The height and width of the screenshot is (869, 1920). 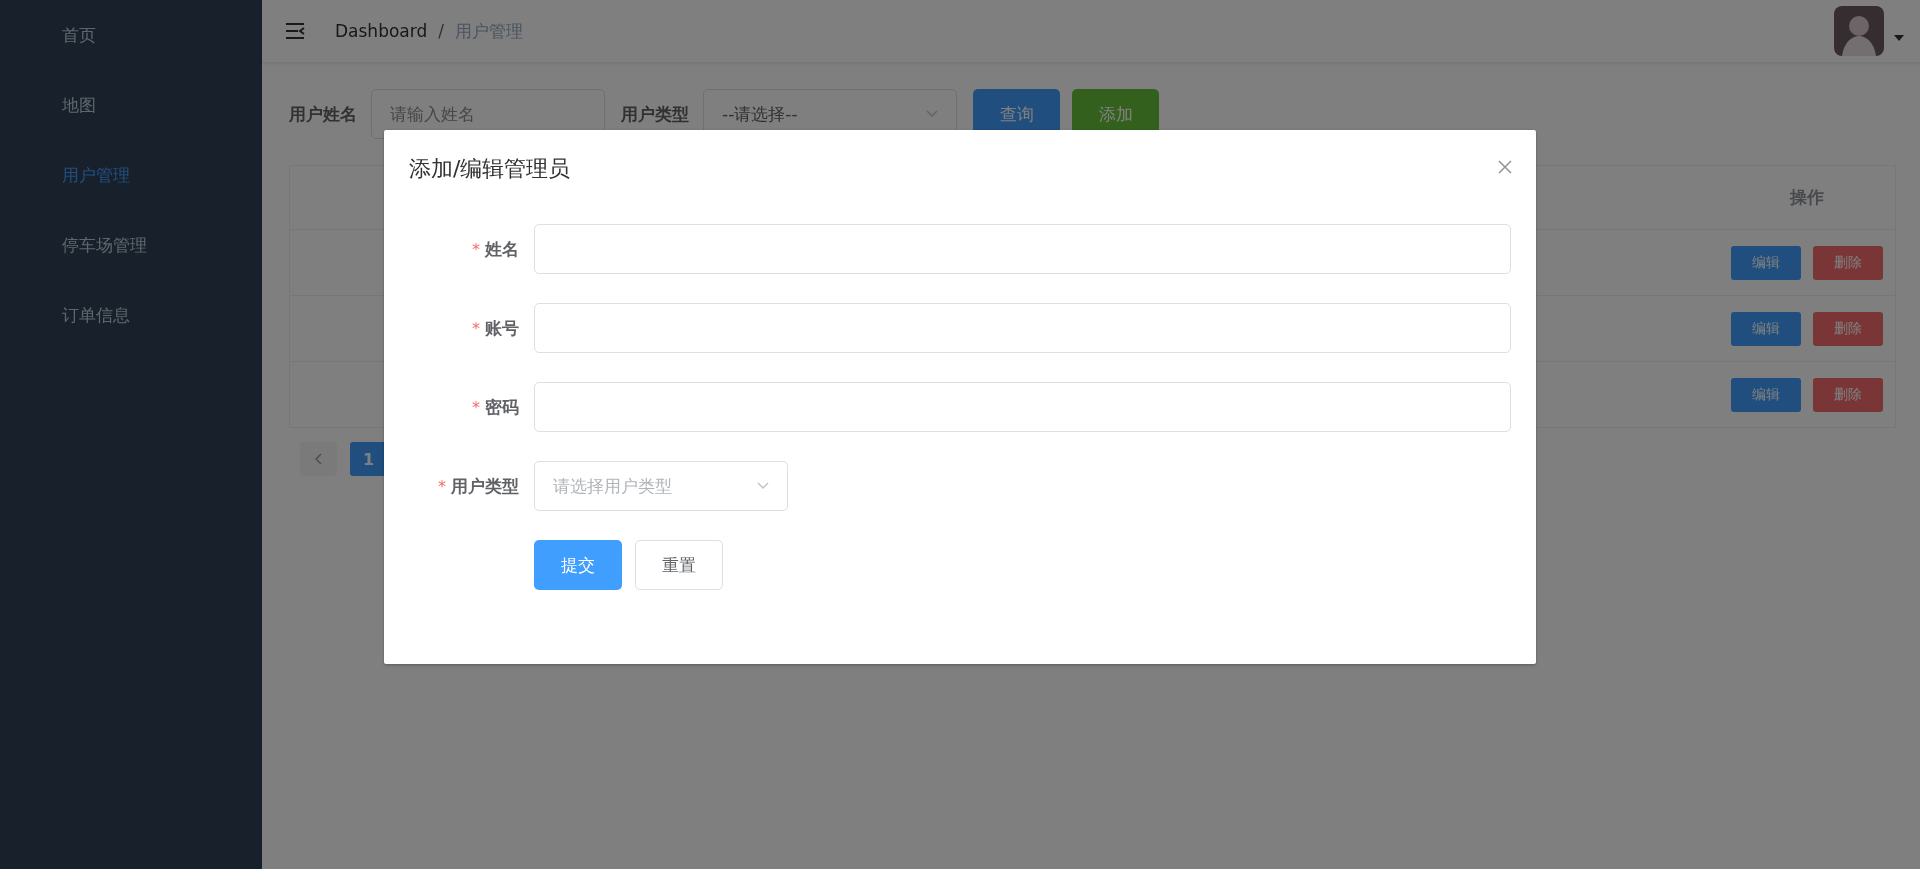 What do you see at coordinates (323, 114) in the screenshot?
I see `field-label: 用户姓名` at bounding box center [323, 114].